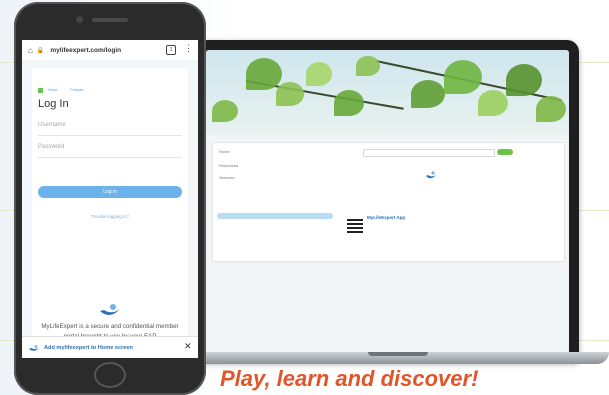 The image size is (609, 395). What do you see at coordinates (429, 153) in the screenshot?
I see `laptop-search-input` at bounding box center [429, 153].